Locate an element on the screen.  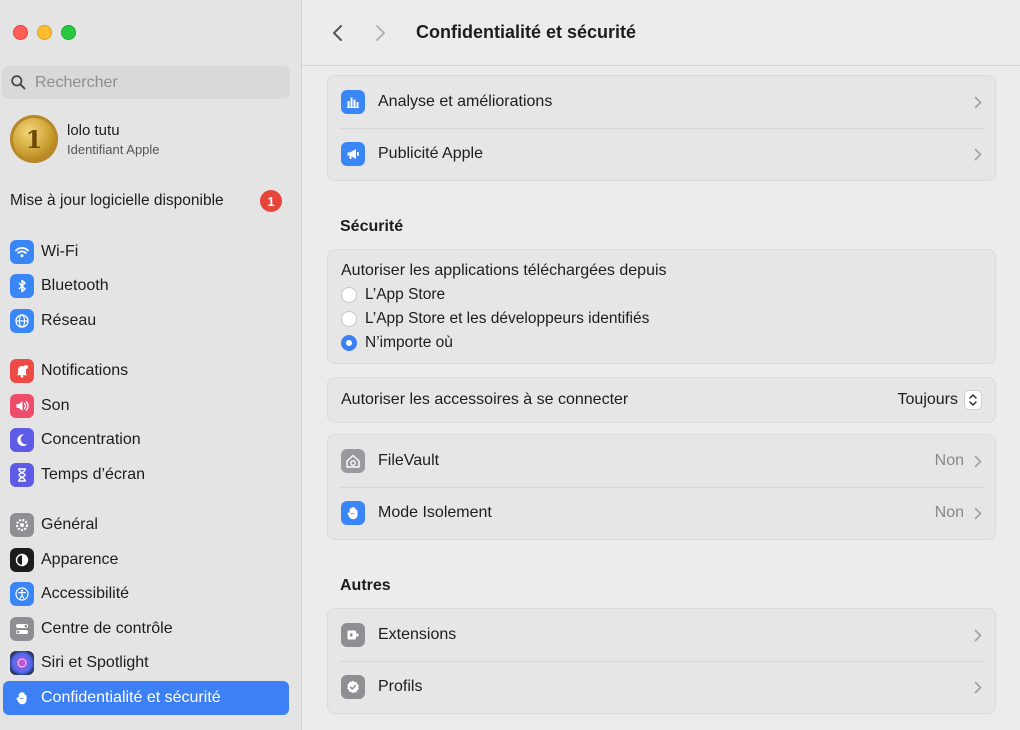
account-subtitle: Identifiant Apple is located at coordinates (113, 149).